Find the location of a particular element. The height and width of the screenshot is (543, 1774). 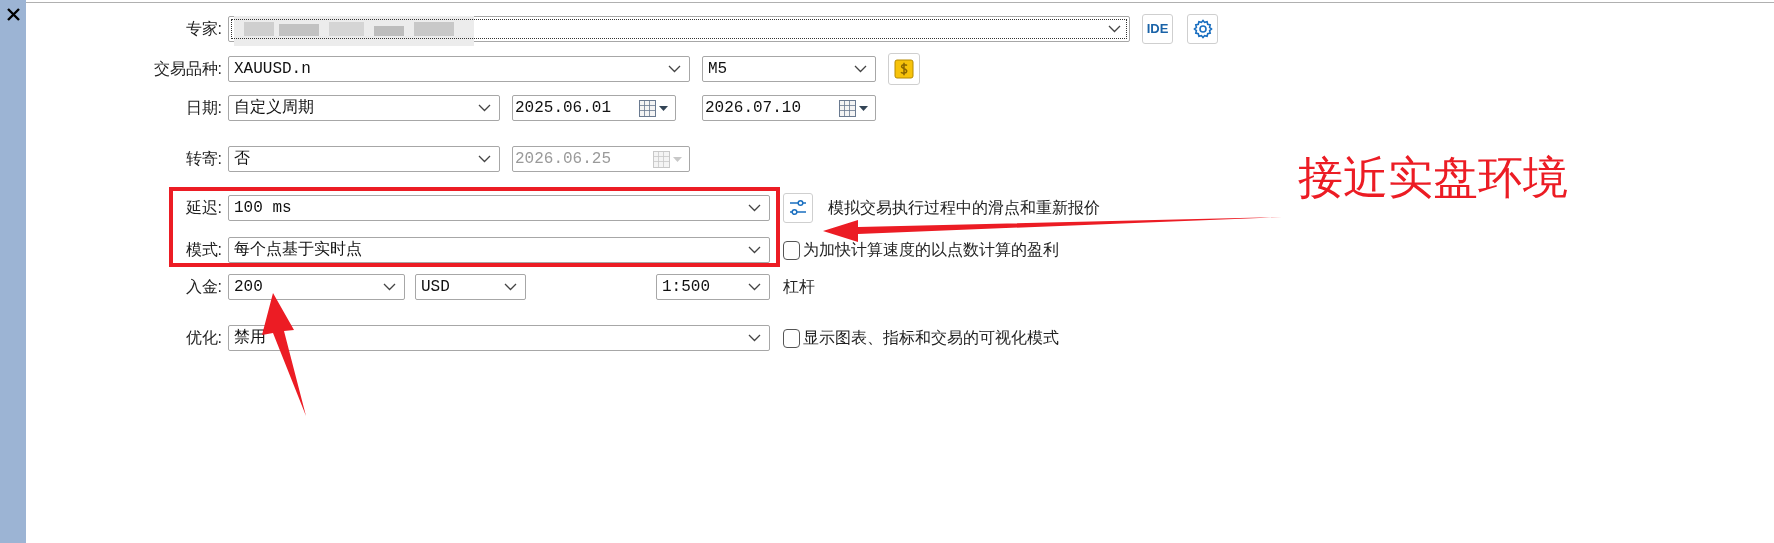

ide-button: IDE is located at coordinates (1157, 29).